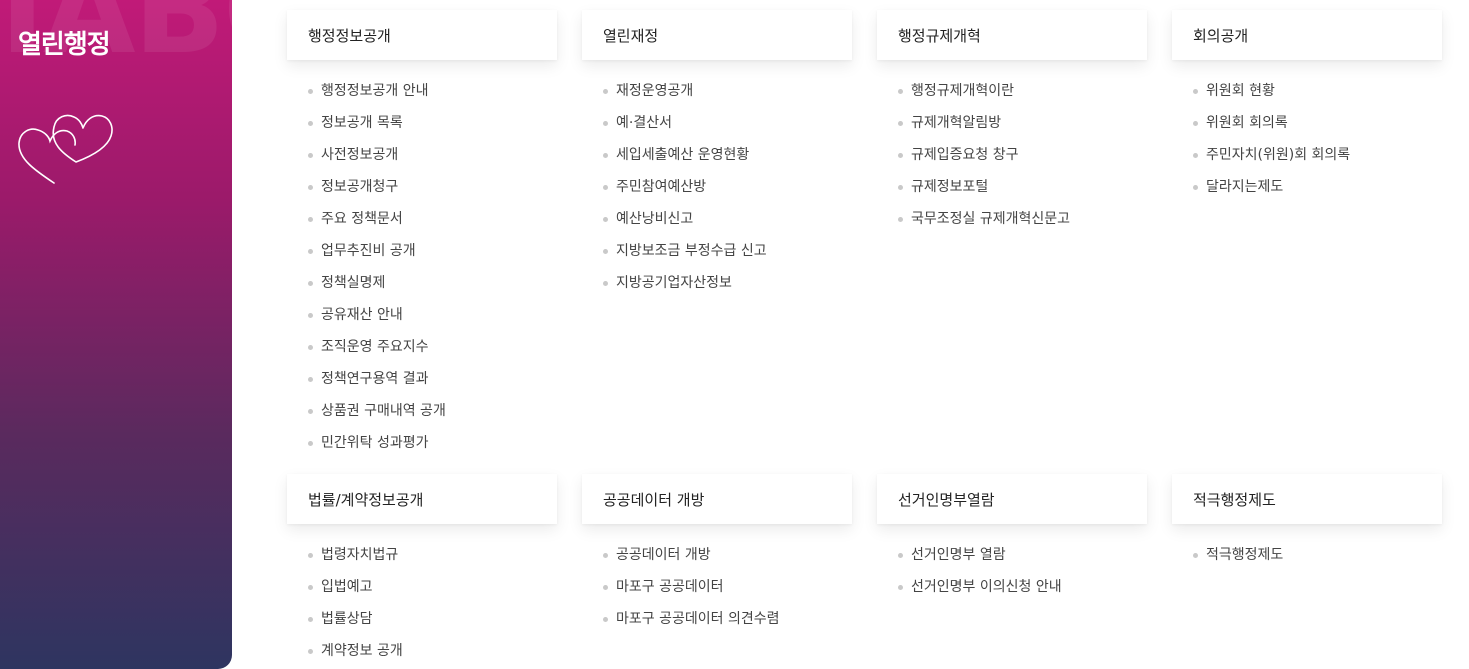 This screenshot has height=669, width=1469. I want to click on section-meeting-disclosure: 회의공개 위원회 현황 위원회 회의록 주민자치(위원)회 회의록 달라지는제도, so click(1307, 109).